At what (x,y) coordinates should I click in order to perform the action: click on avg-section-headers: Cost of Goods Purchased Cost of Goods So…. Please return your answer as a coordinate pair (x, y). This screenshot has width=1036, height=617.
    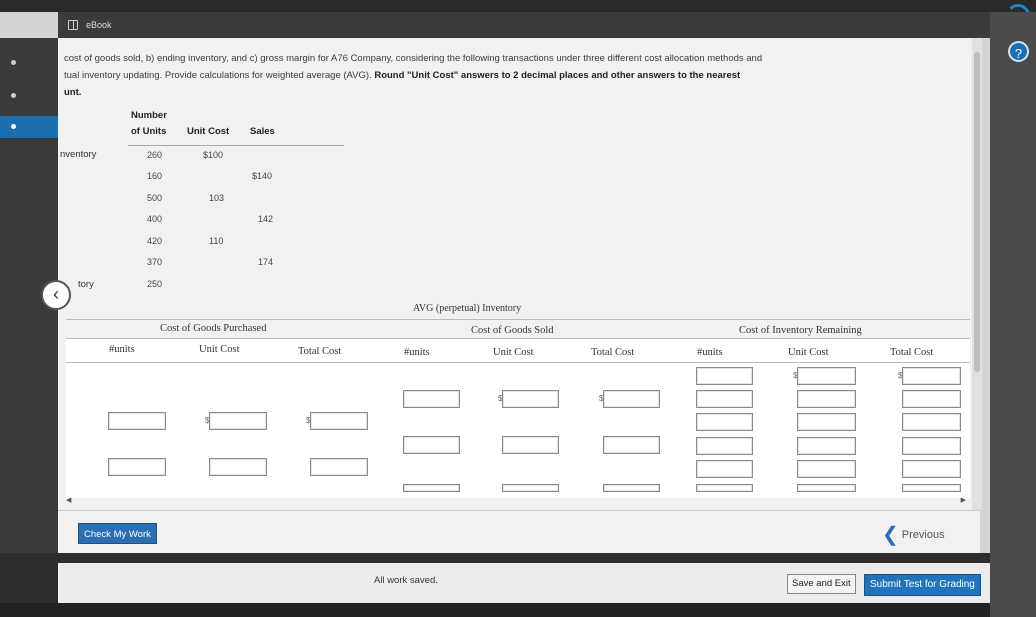
    Looking at the image, I should click on (518, 329).